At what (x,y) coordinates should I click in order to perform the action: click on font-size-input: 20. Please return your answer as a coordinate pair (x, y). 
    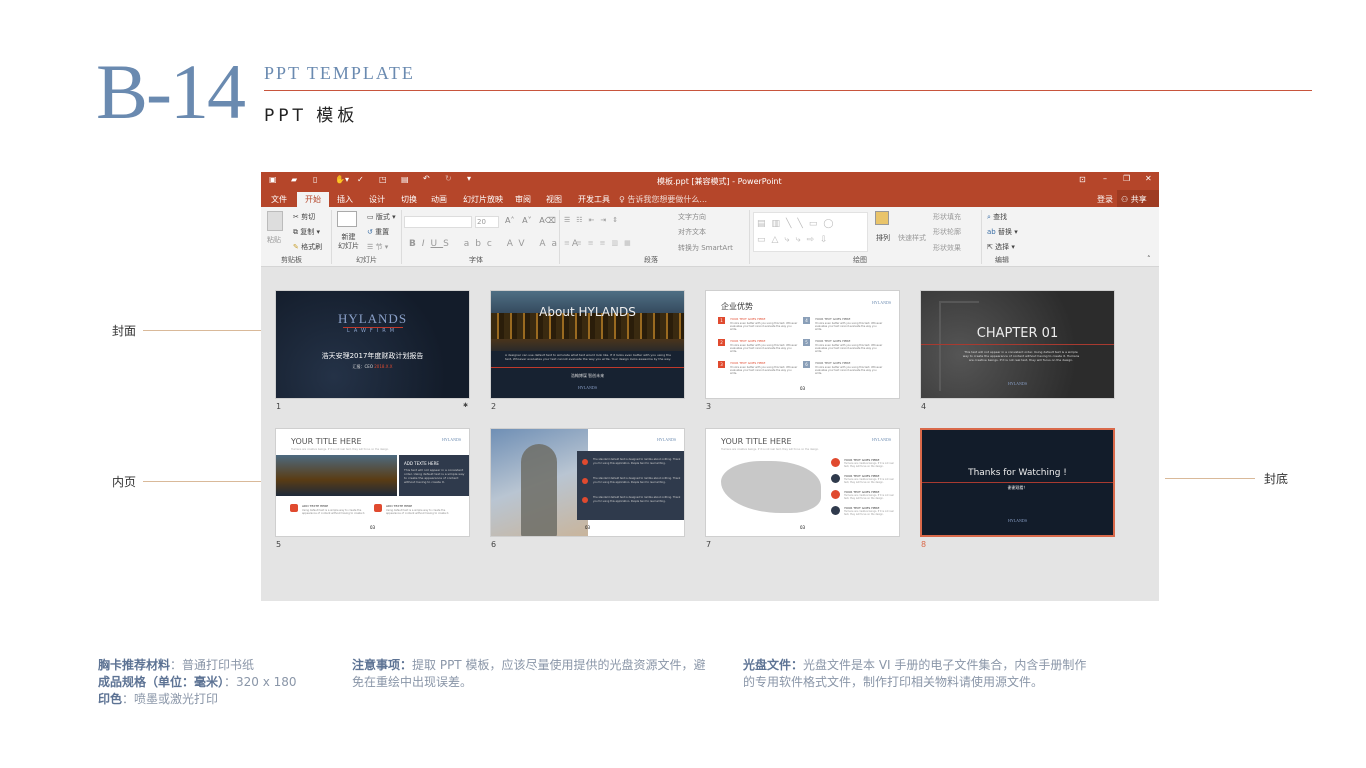
    Looking at the image, I should click on (487, 222).